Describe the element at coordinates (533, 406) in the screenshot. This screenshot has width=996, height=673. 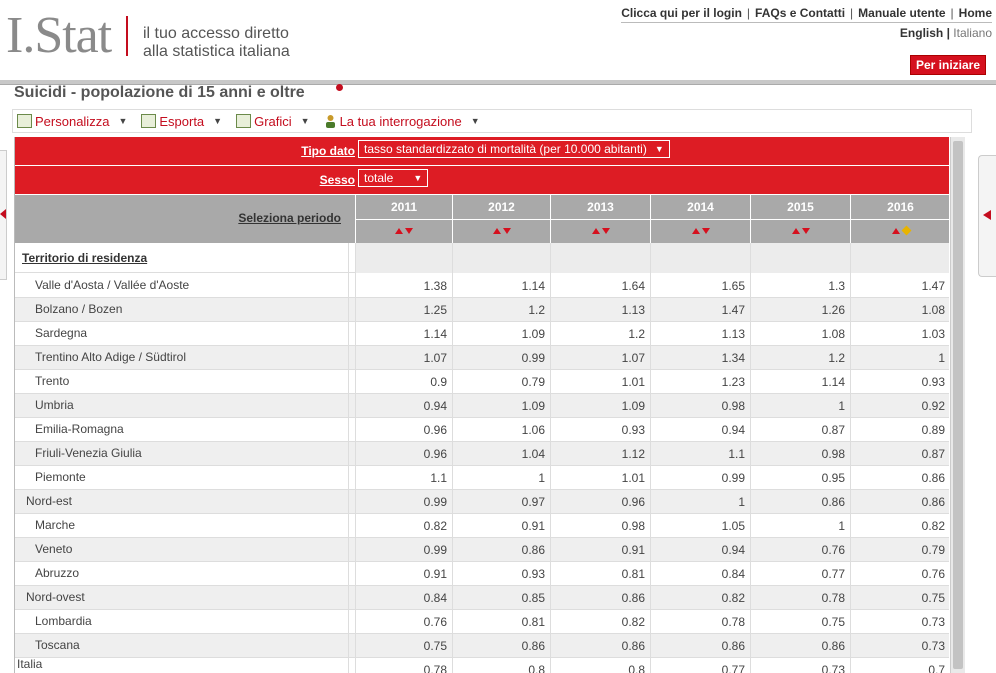
I see `cell-value: 1.09` at that location.